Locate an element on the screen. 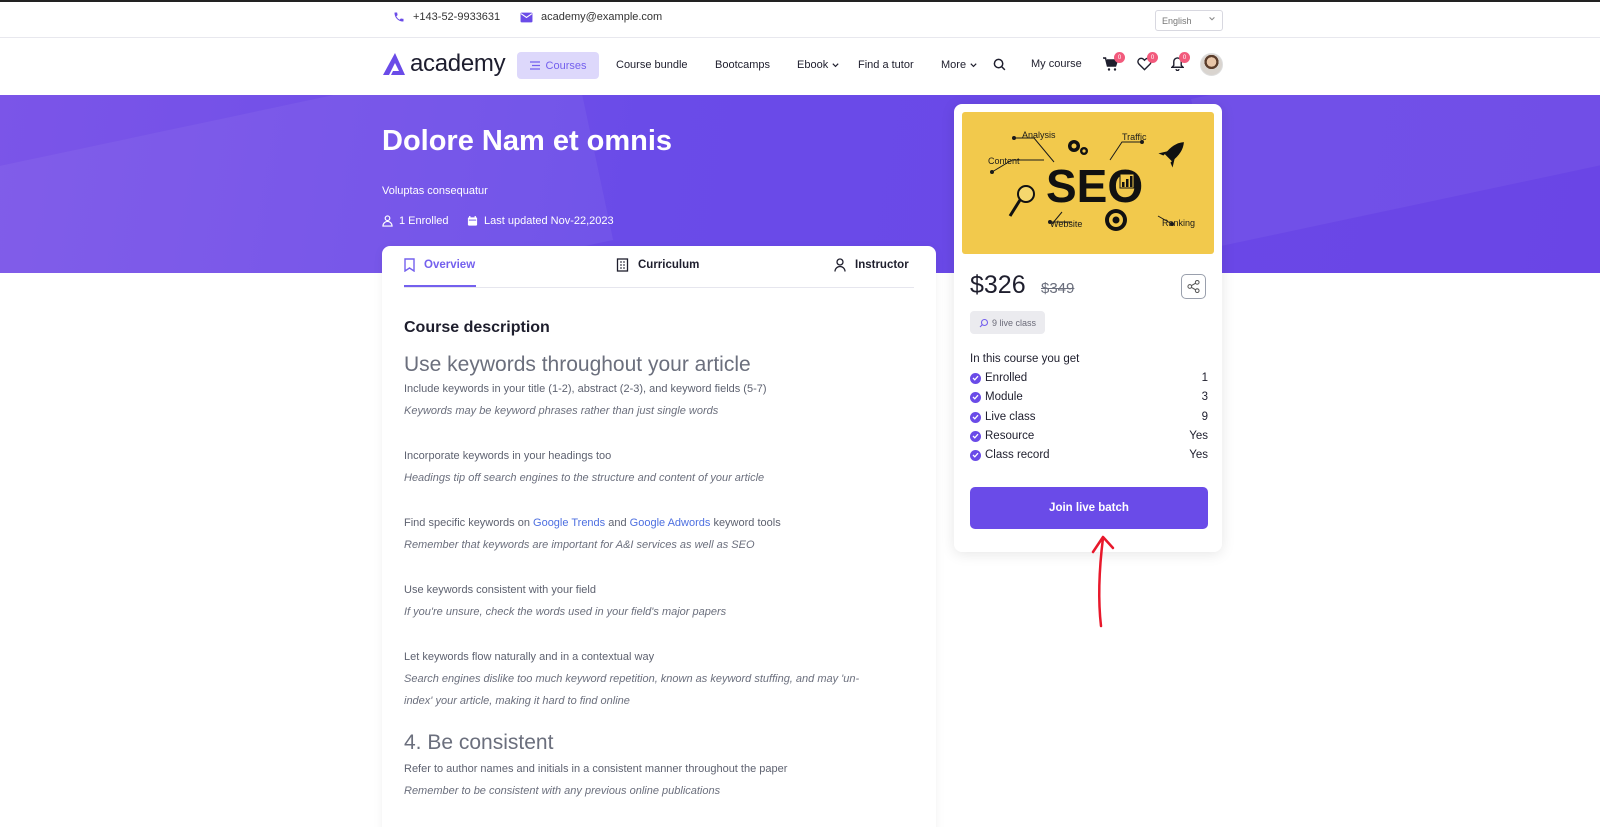 The height and width of the screenshot is (827, 1600). email-contact: academy@example.com is located at coordinates (591, 17).